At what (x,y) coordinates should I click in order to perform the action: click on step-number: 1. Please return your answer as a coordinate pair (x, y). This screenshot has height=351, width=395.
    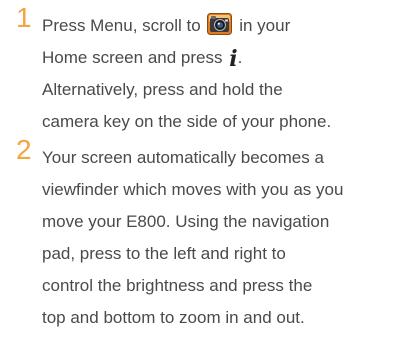
    Looking at the image, I should click on (24, 17).